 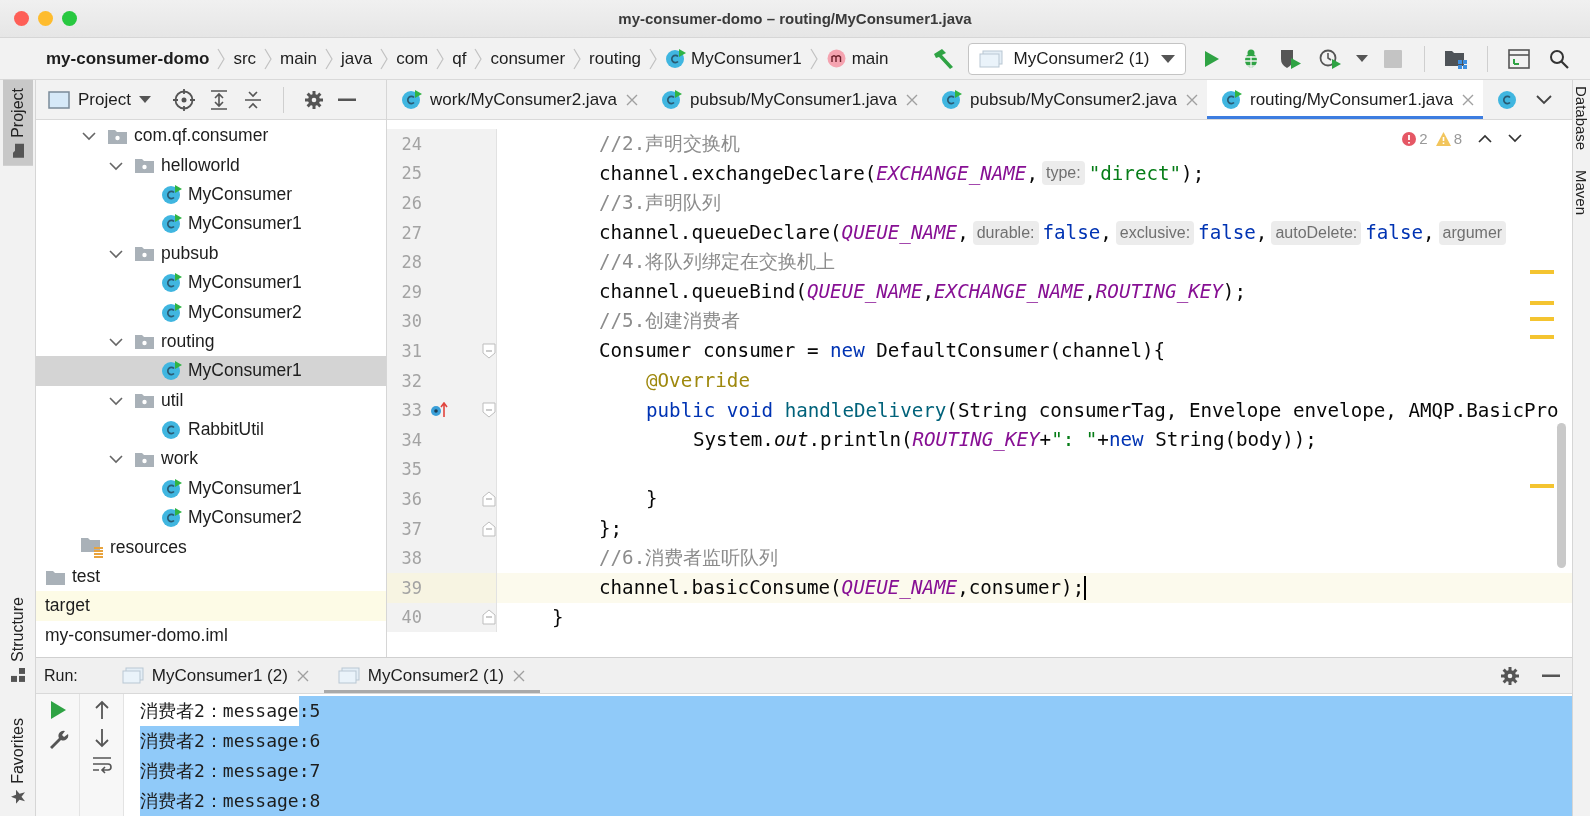 What do you see at coordinates (1559, 58) in the screenshot?
I see `search-icon` at bounding box center [1559, 58].